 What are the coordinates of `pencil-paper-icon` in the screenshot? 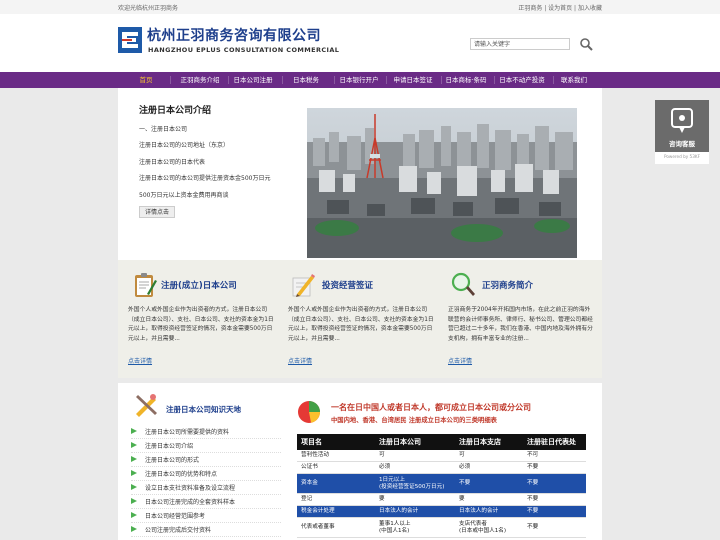 It's located at (303, 285).